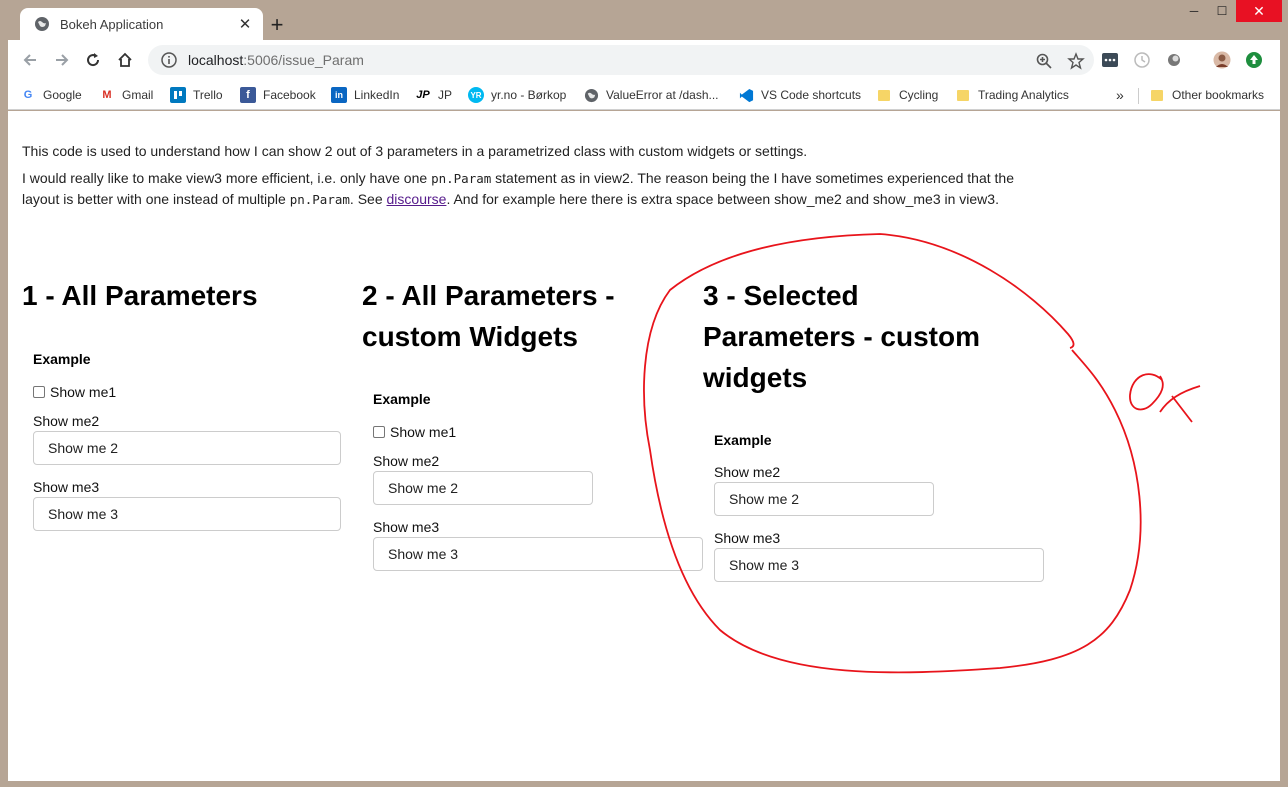 This screenshot has height=787, width=1288. Describe the element at coordinates (1222, 11) in the screenshot. I see `maximize-button: ☐` at that location.